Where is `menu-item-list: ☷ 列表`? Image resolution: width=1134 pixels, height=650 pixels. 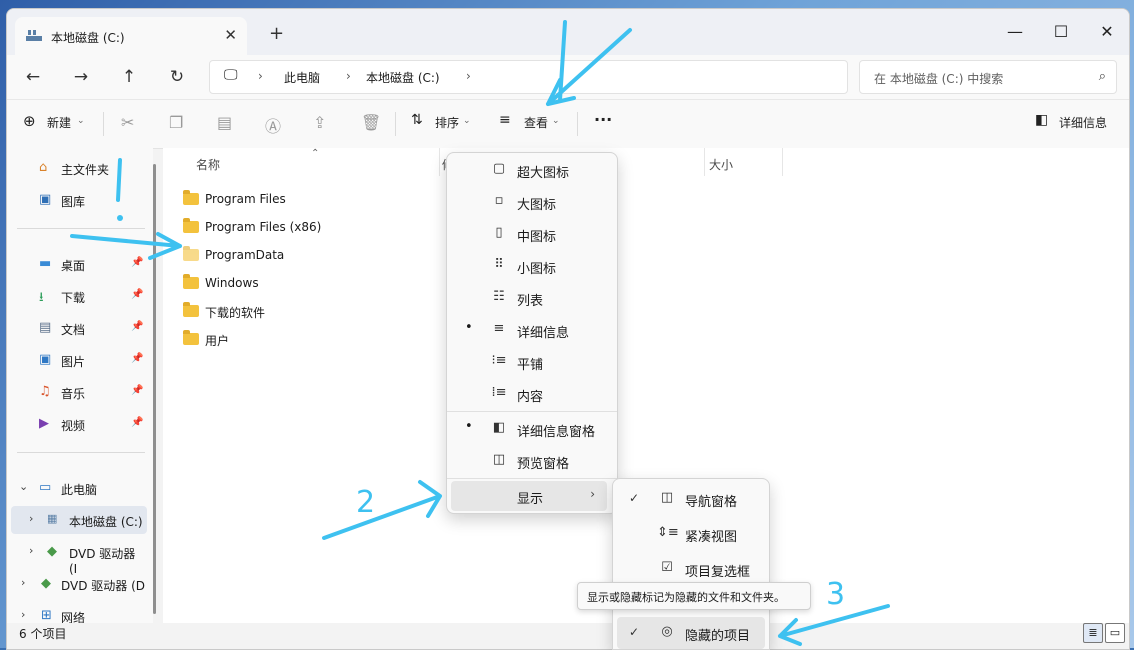
menu-item-list: ☷ 列表 is located at coordinates (532, 298).